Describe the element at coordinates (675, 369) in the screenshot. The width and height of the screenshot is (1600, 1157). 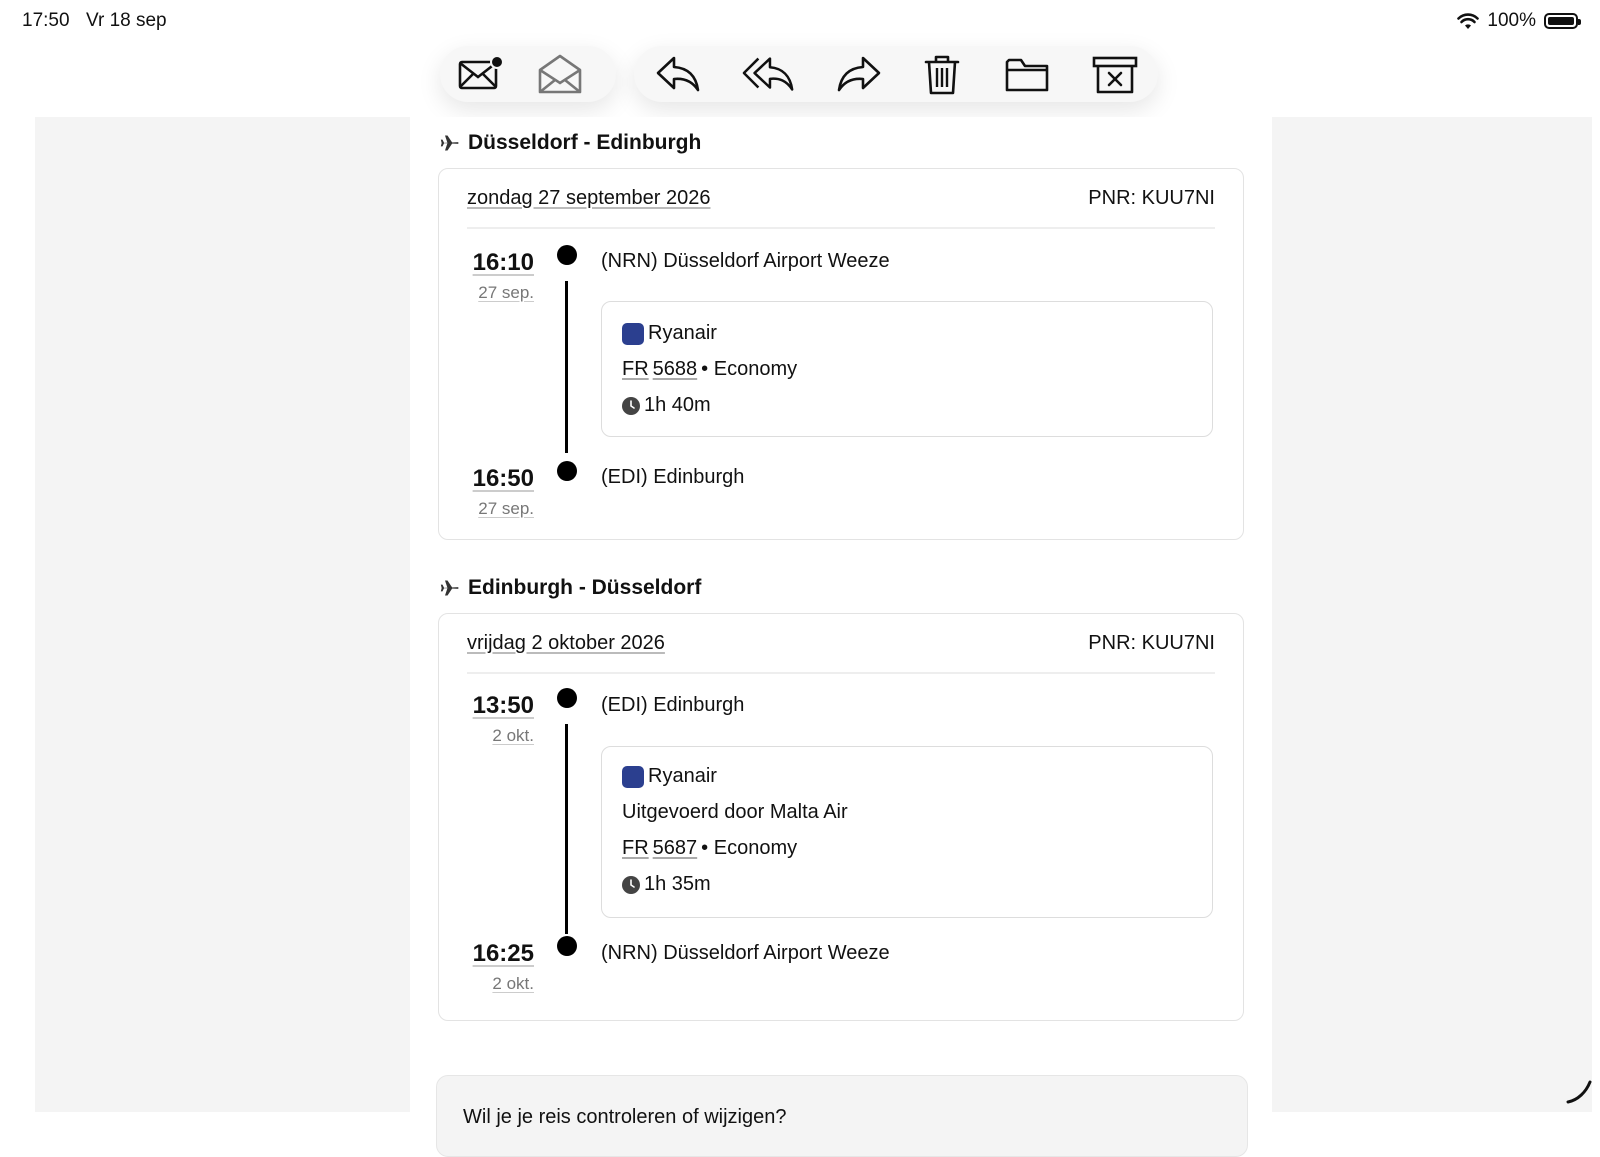
I see `flight-number: 5688` at that location.